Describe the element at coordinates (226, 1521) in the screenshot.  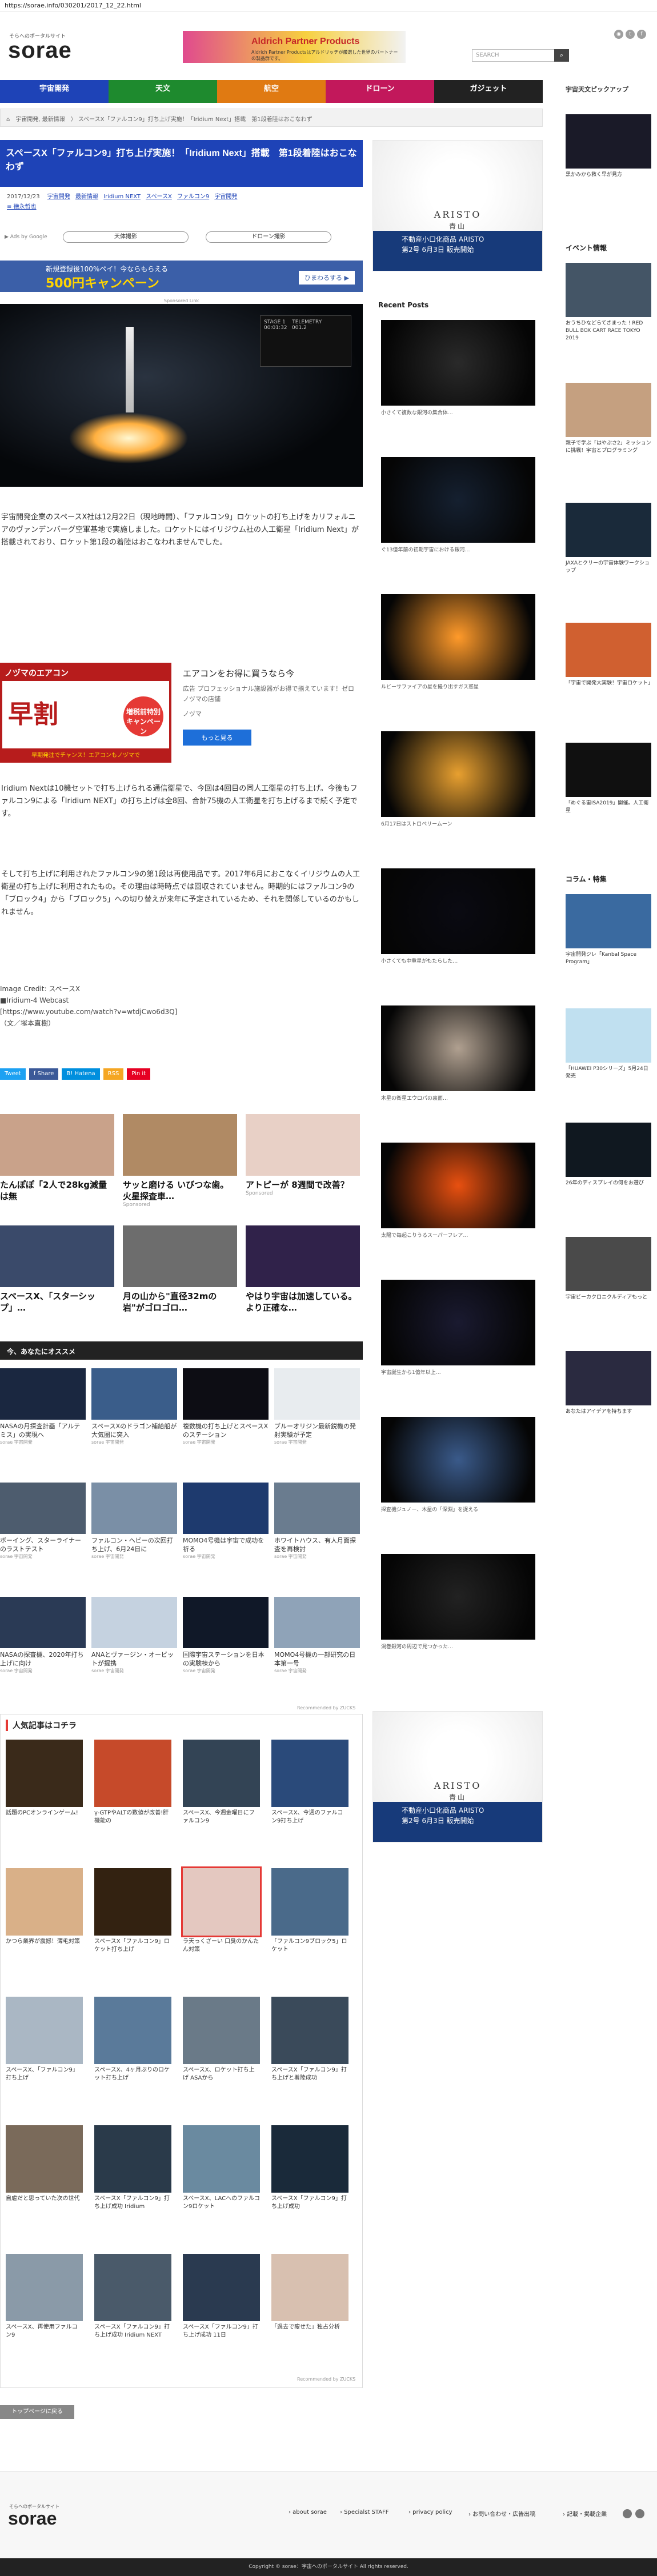
I see `recommend-tile: MOMO4号機は宇宙で成功を祈る sorae 宇宙開発` at that location.